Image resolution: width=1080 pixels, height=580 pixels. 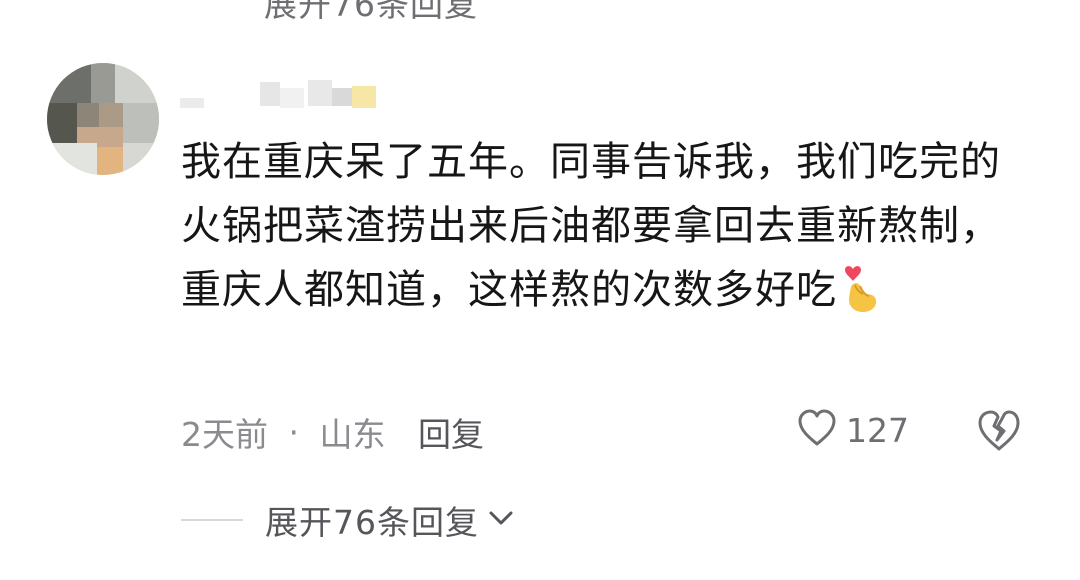 I want to click on broken-heart-icon, so click(x=999, y=430).